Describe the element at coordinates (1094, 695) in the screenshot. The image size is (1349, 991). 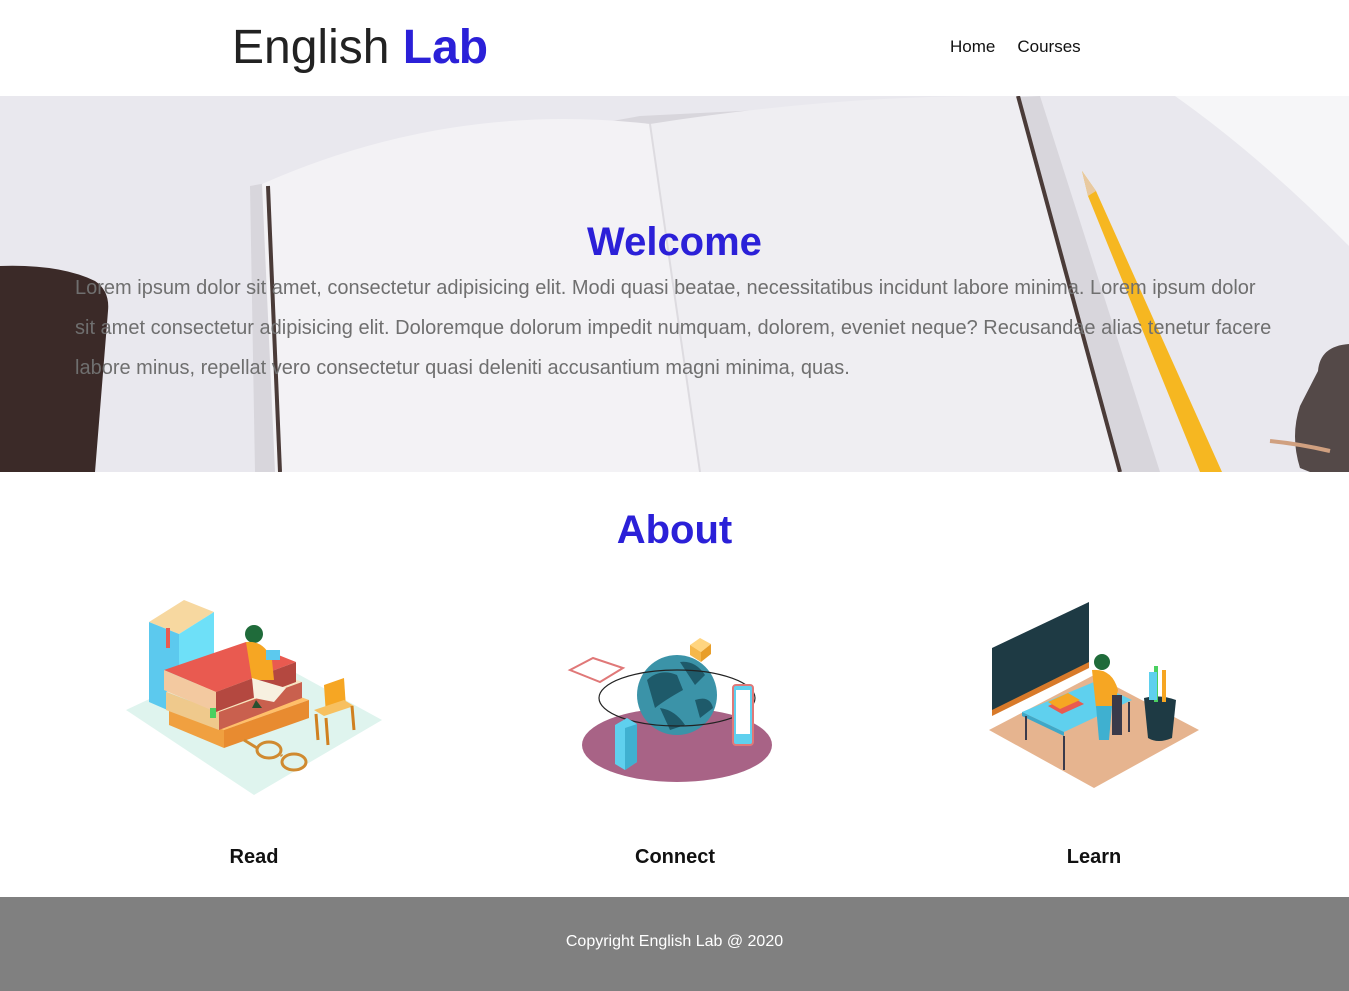
I see `classroom-desk-illustration` at that location.